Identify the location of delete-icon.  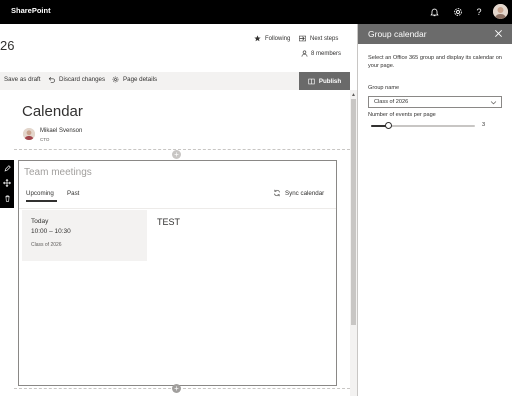
(7, 198).